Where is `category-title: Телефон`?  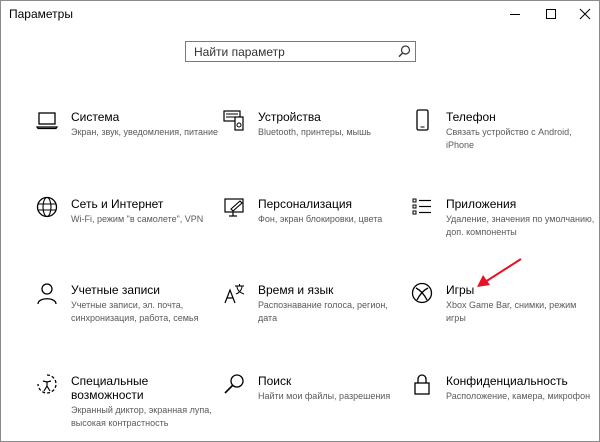 category-title: Телефон is located at coordinates (471, 117).